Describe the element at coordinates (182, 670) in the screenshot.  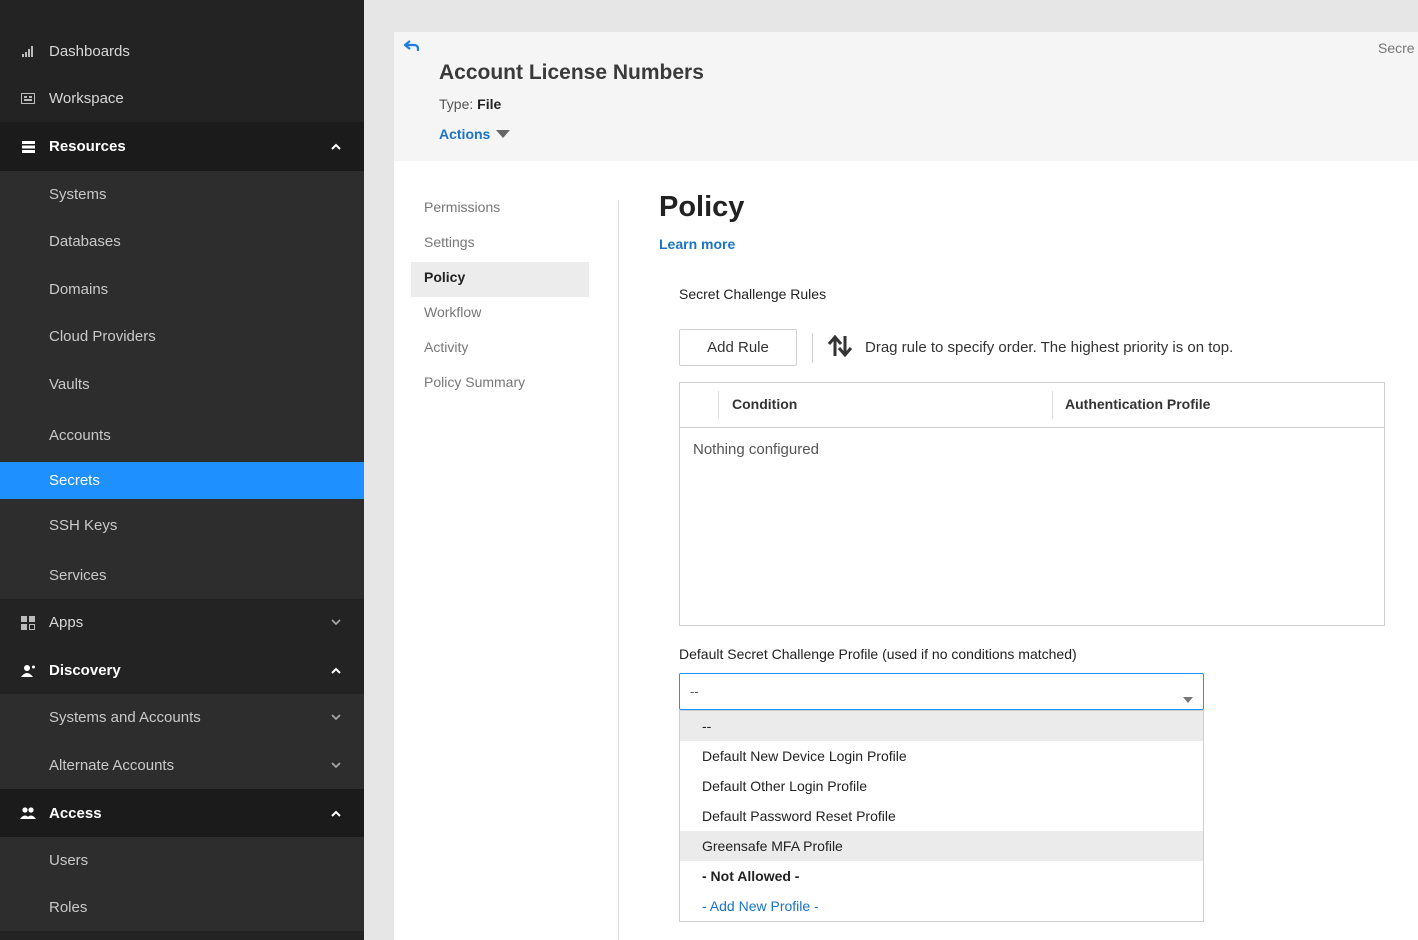
I see `sidebar-group-discovery: Discovery` at that location.